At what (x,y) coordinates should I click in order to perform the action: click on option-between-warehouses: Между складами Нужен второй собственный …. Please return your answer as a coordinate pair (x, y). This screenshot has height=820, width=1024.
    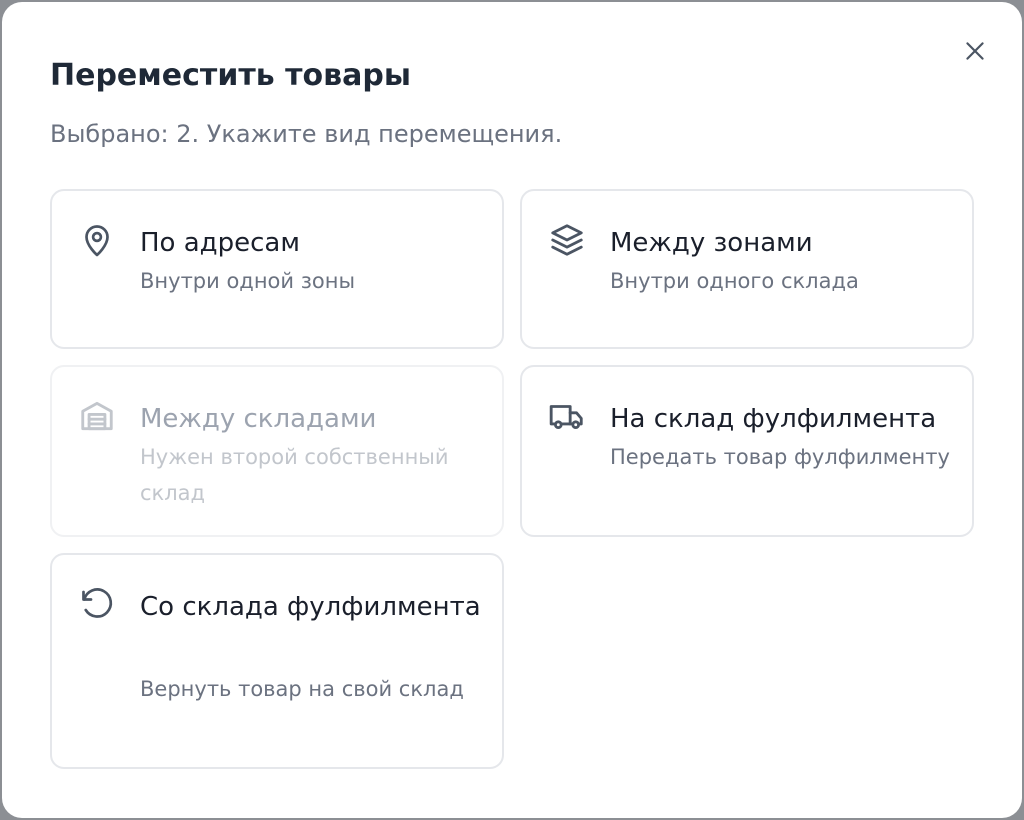
    Looking at the image, I should click on (277, 451).